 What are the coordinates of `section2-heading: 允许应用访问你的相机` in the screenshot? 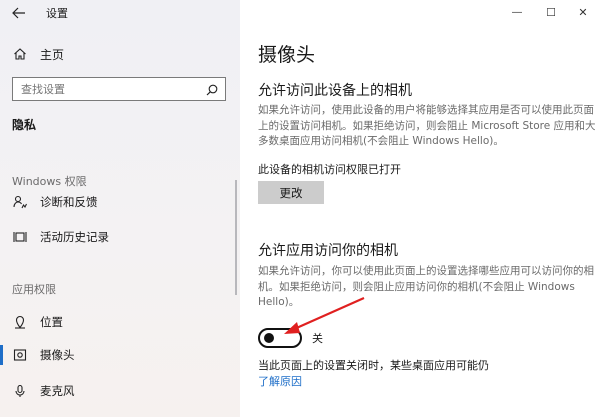 It's located at (328, 251).